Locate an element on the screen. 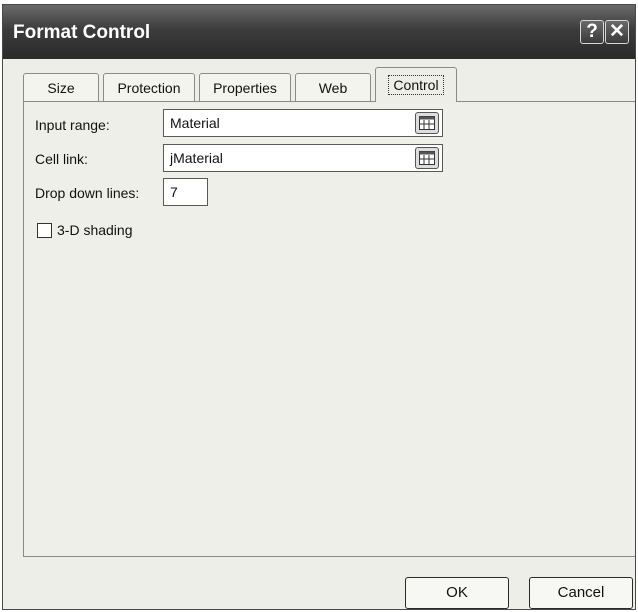  help-button: ? is located at coordinates (592, 32).